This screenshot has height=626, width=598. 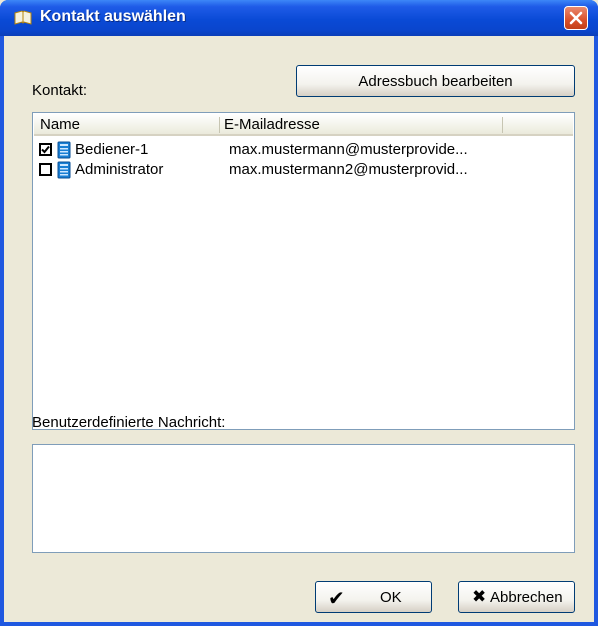 What do you see at coordinates (272, 124) in the screenshot?
I see `column-header-email: E-Mailadresse` at bounding box center [272, 124].